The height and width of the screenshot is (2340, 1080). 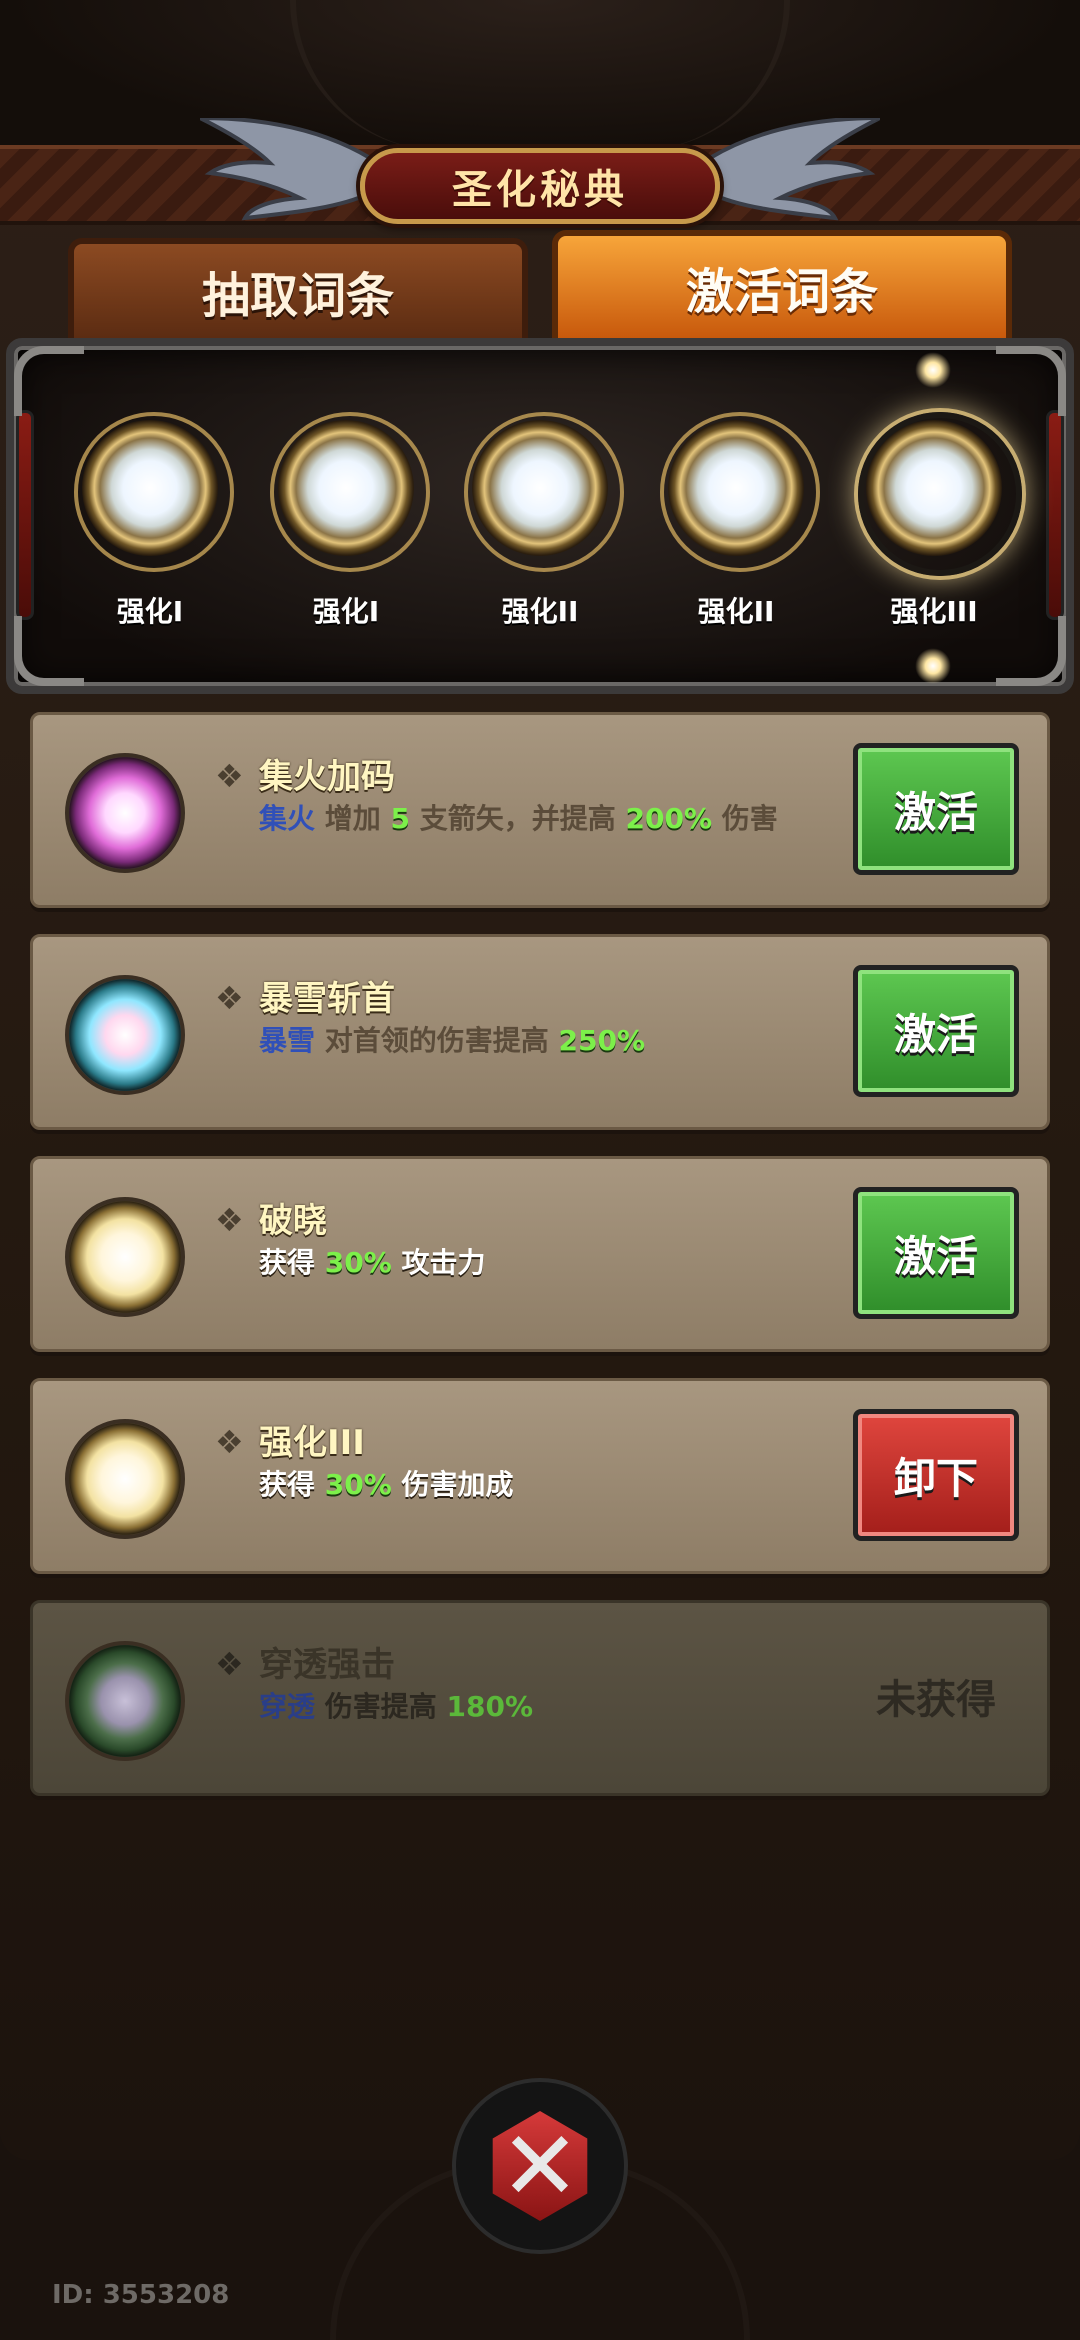 What do you see at coordinates (669, 818) in the screenshot?
I see `affix-value: 200%` at bounding box center [669, 818].